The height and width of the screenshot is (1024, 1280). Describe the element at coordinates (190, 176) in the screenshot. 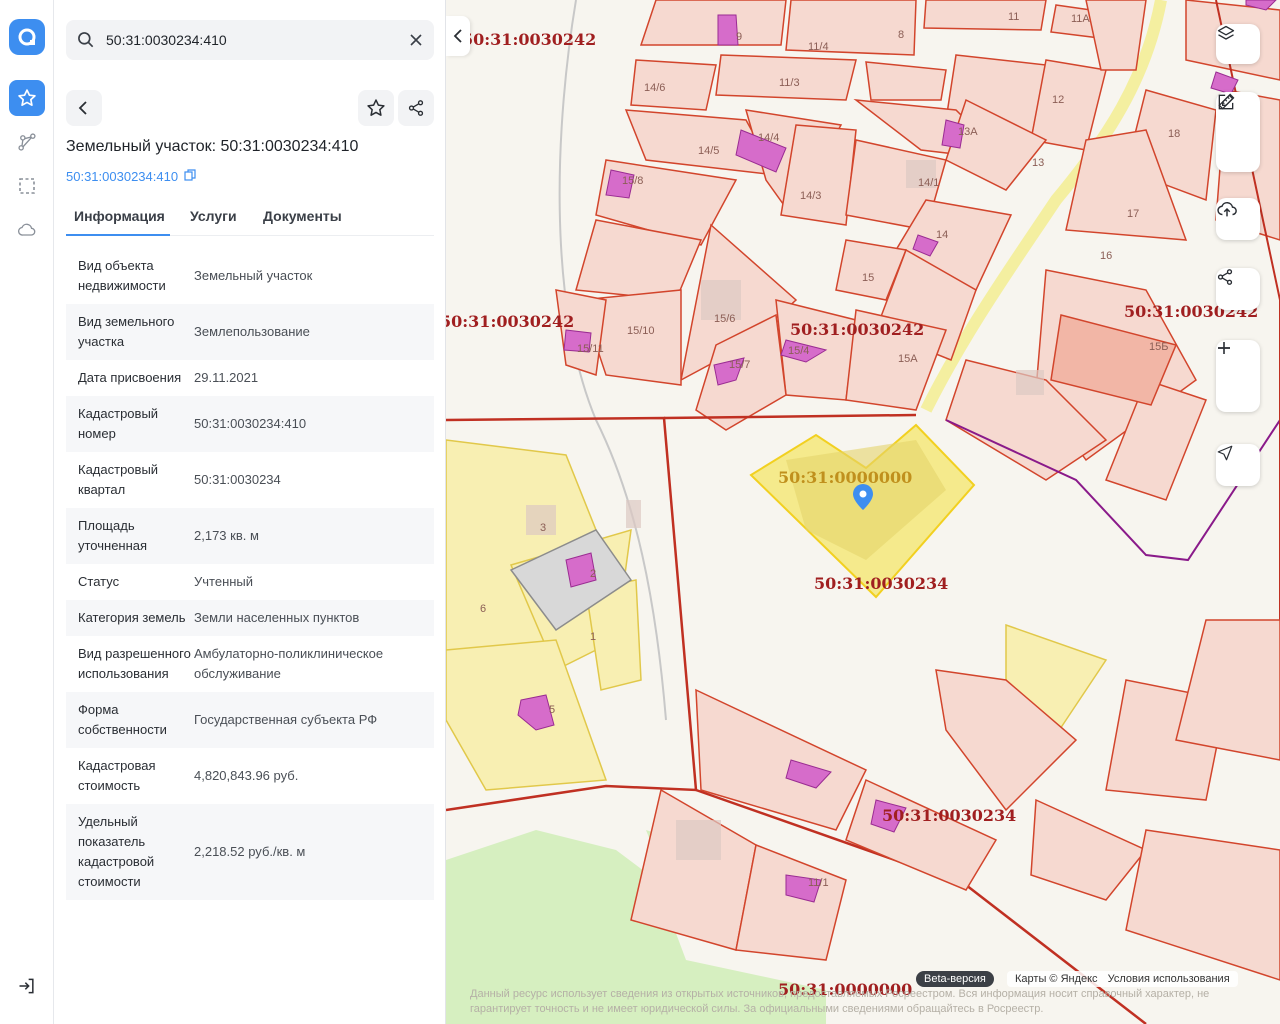

I see `copy-icon` at that location.